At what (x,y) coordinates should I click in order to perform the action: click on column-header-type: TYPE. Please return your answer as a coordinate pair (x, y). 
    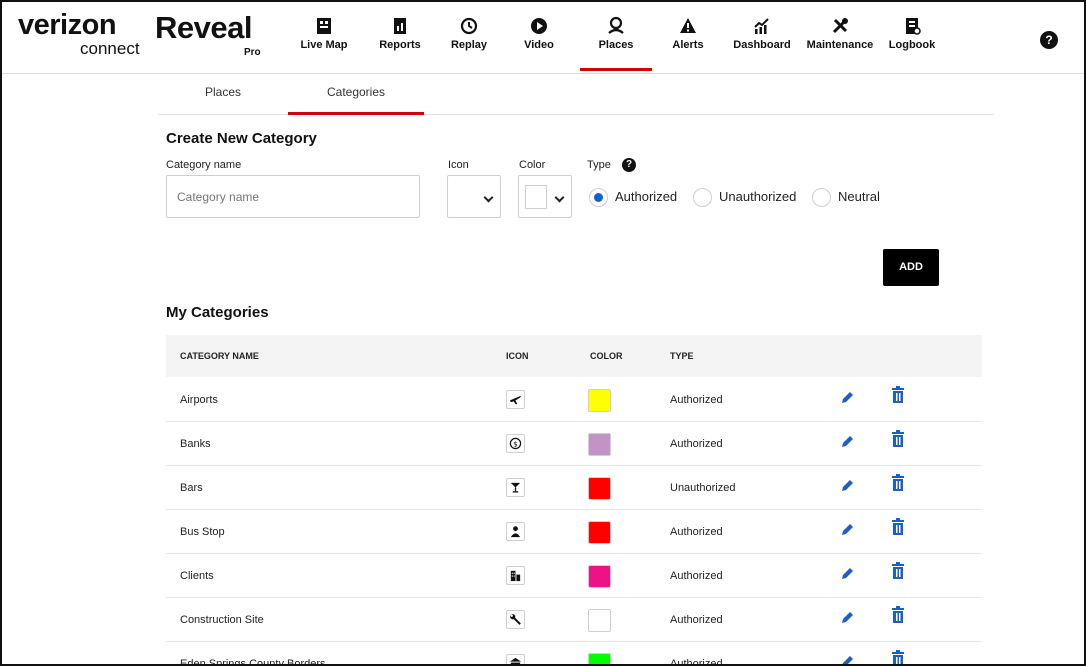
    Looking at the image, I should click on (682, 356).